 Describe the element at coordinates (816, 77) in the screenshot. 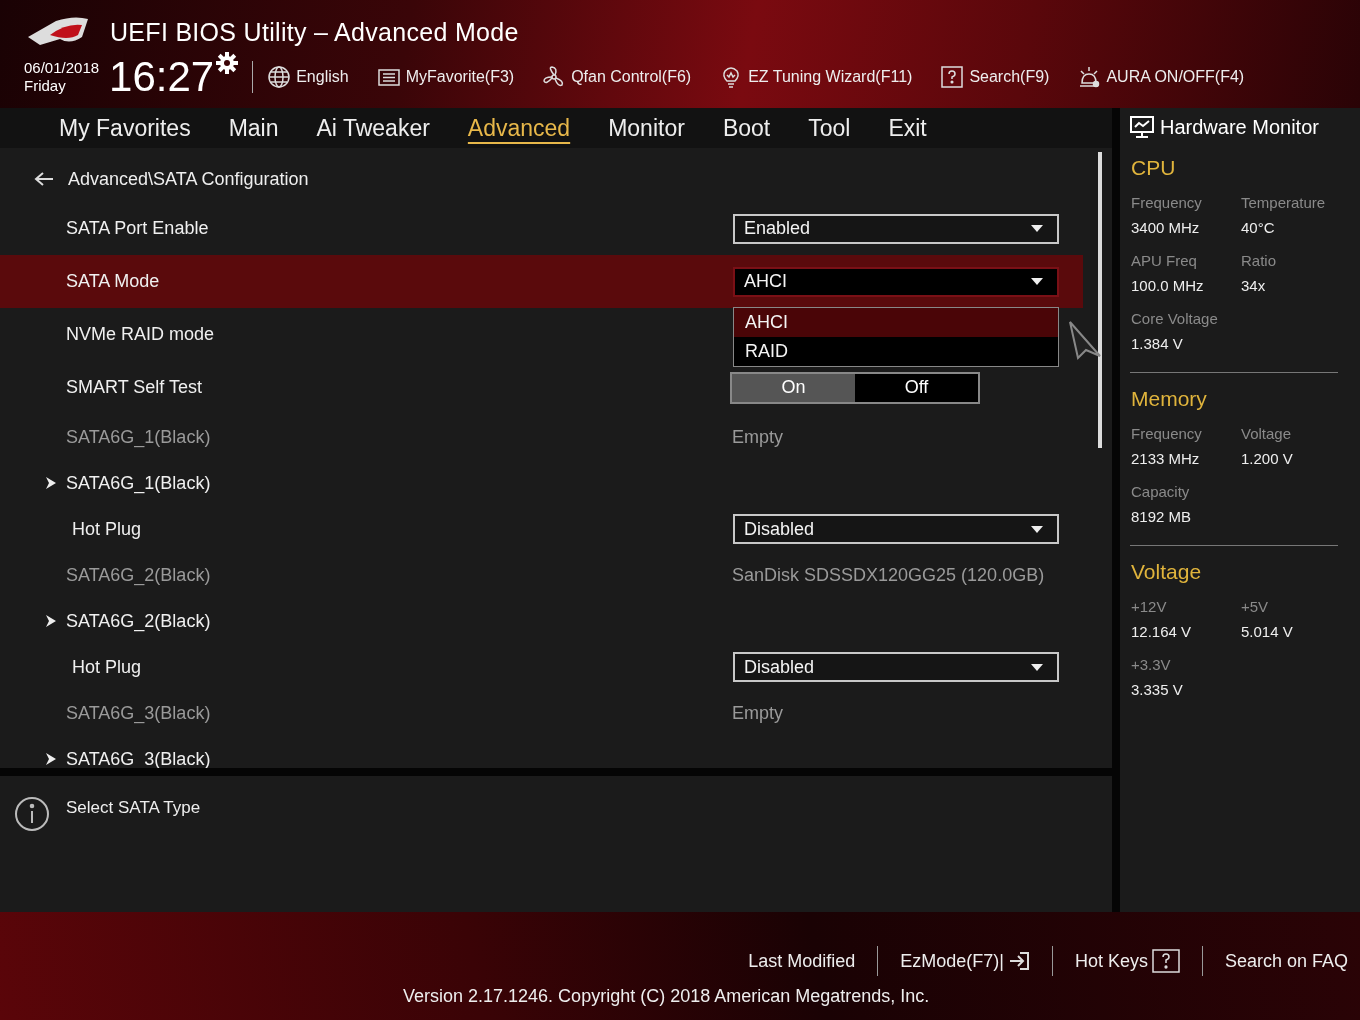

I see `toolbar-button: EZ Tuning Wizard(F11)` at that location.